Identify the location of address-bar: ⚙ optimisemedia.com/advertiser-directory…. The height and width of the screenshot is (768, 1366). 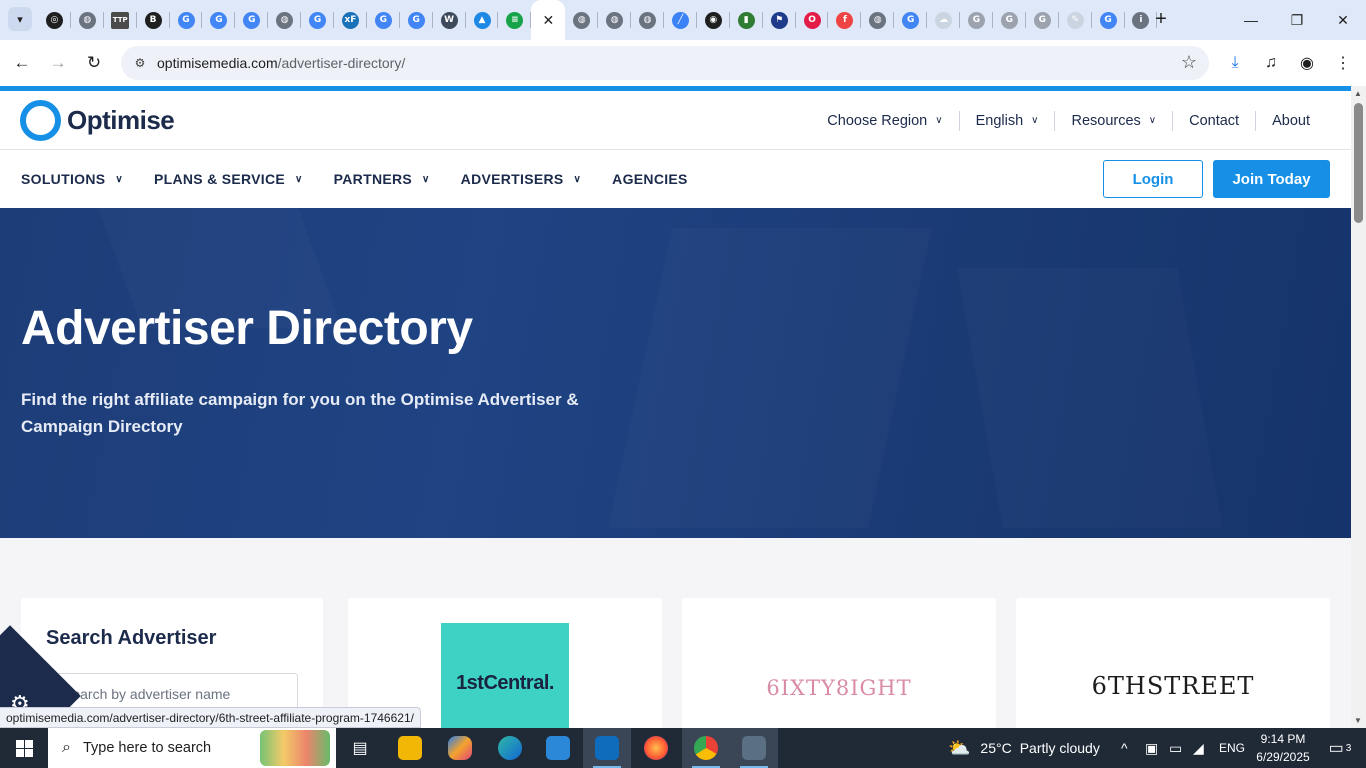
(665, 63).